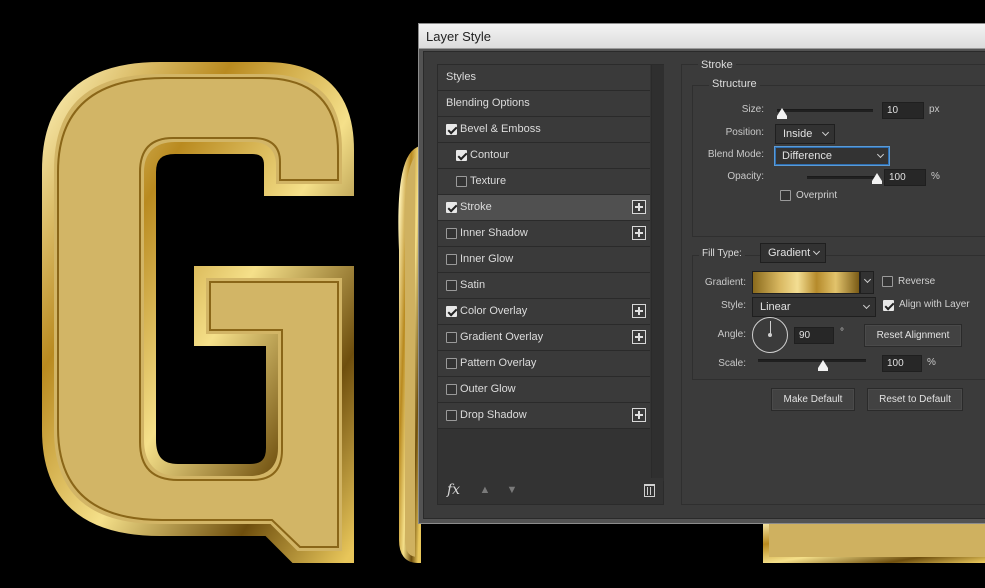 This screenshot has height=588, width=985. I want to click on satin-checkbox, so click(451, 285).